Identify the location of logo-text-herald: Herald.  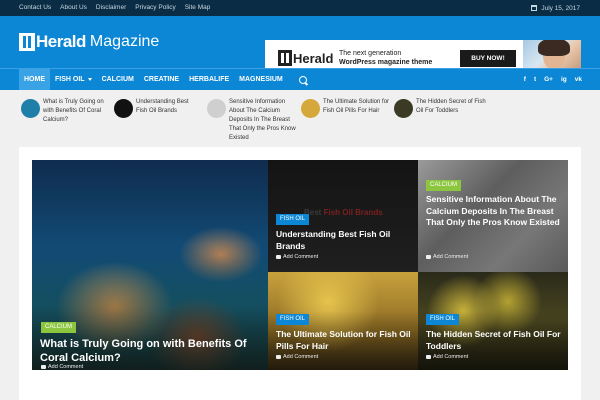
(61, 41).